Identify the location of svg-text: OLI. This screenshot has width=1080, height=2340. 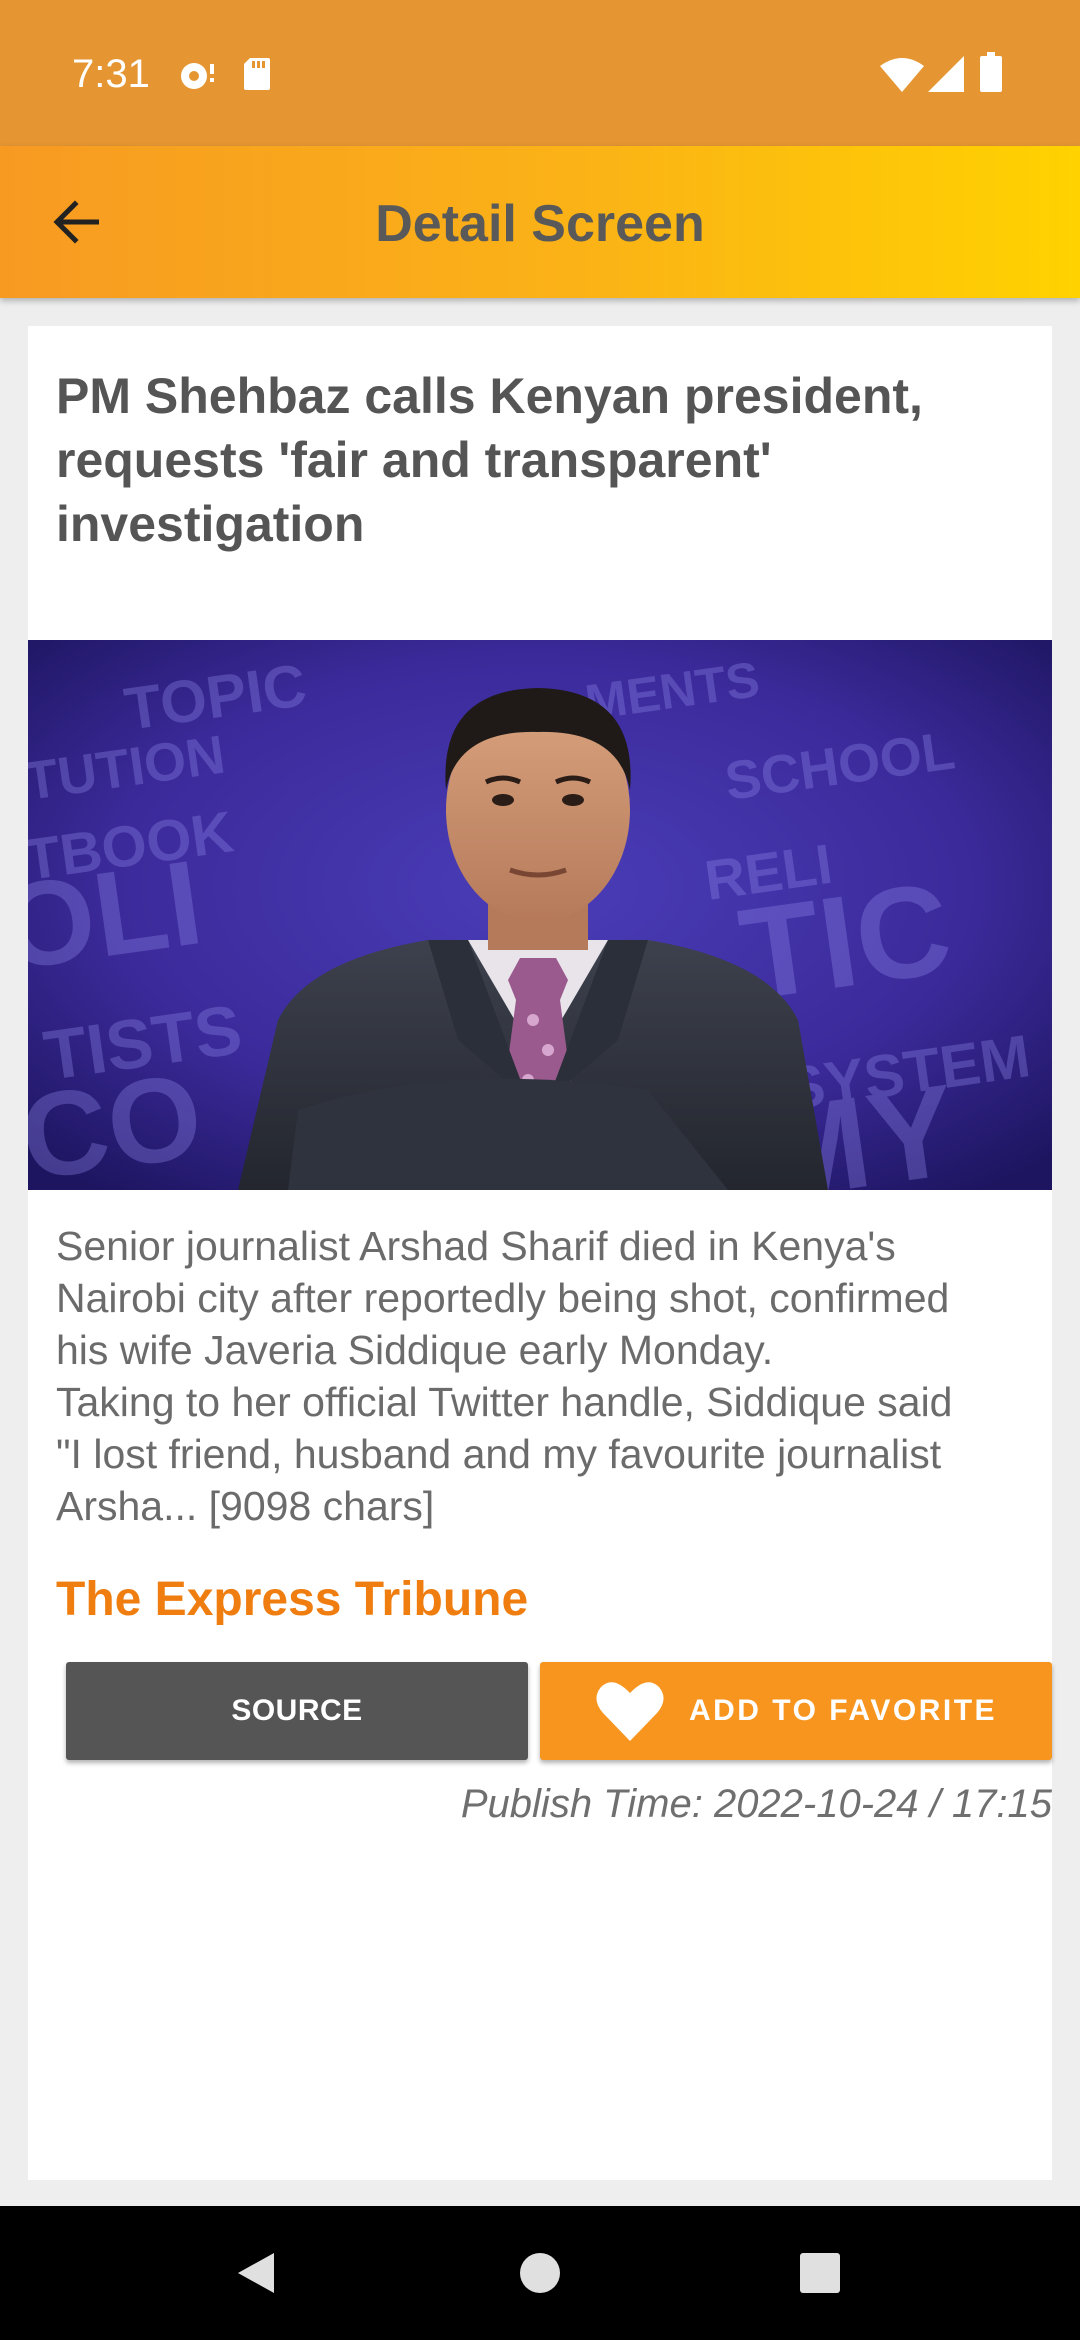
(119, 915).